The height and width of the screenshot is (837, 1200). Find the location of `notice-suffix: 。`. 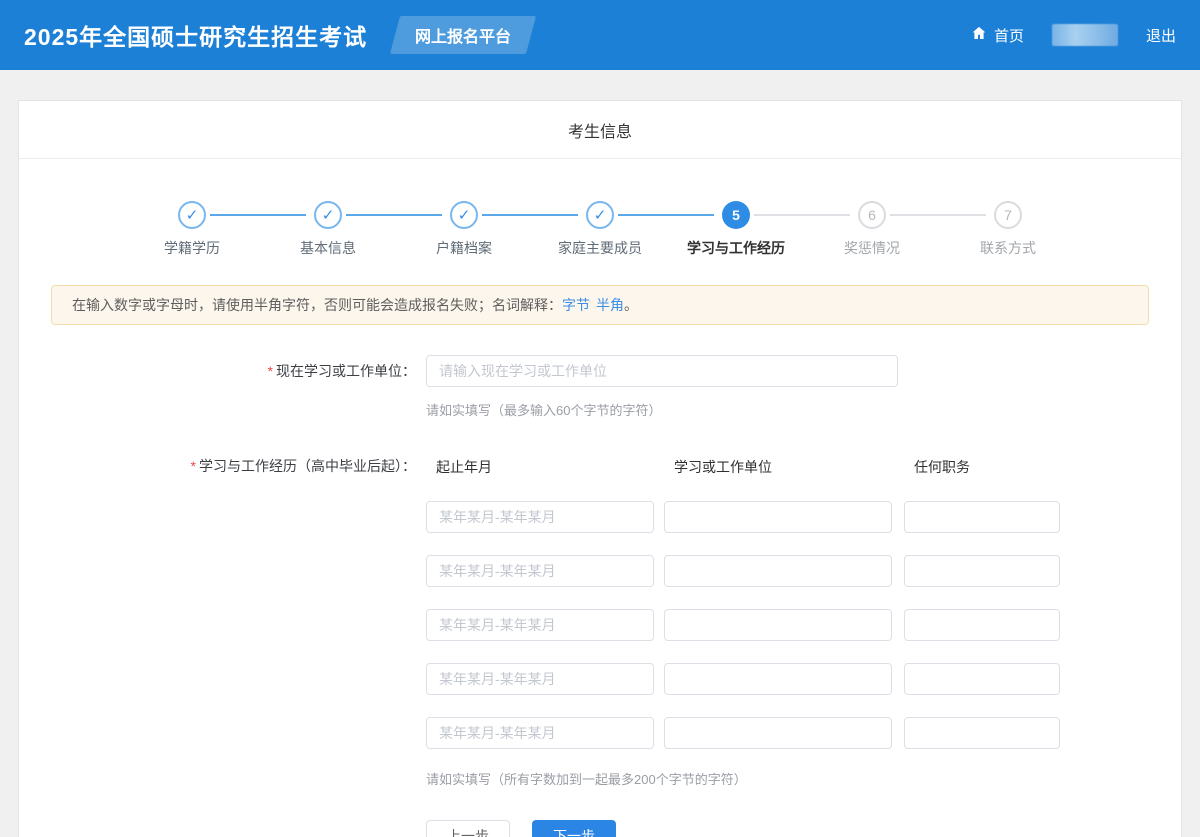

notice-suffix: 。 is located at coordinates (631, 305).